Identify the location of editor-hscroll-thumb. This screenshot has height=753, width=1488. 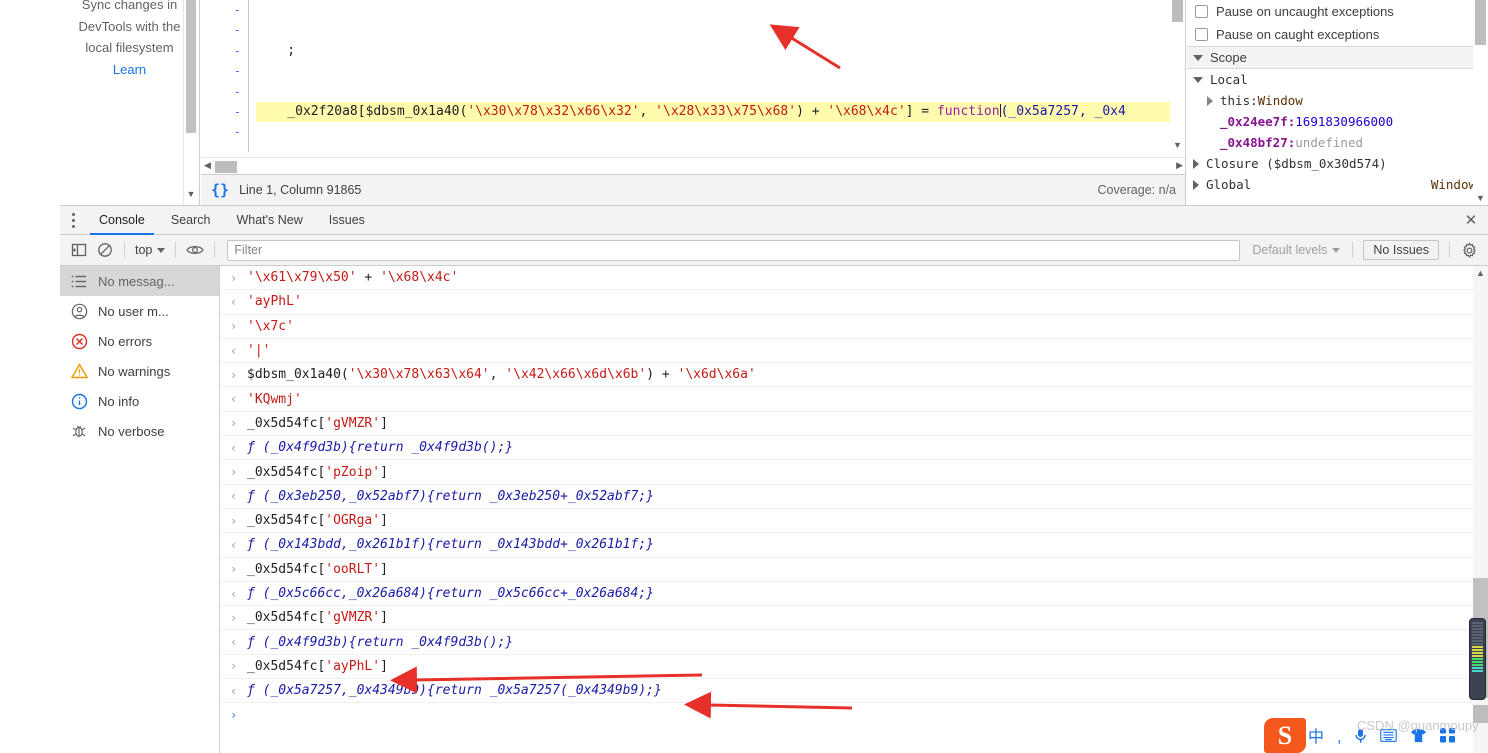
(226, 167).